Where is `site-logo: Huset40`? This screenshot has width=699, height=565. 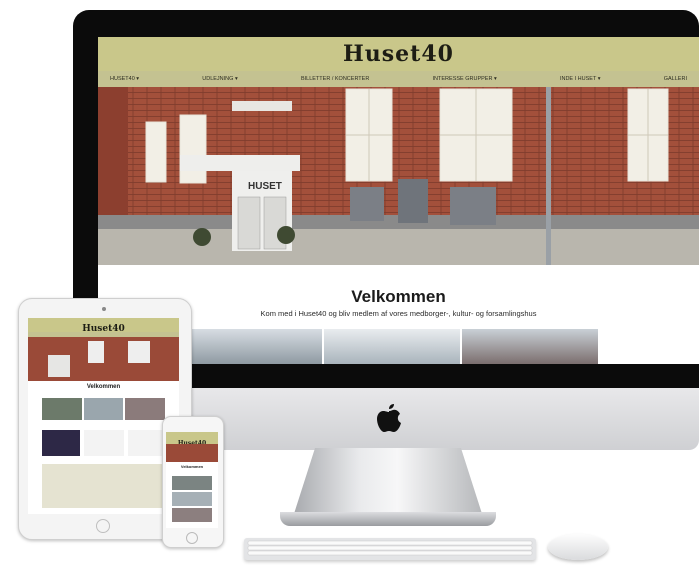 site-logo: Huset40 is located at coordinates (398, 54).